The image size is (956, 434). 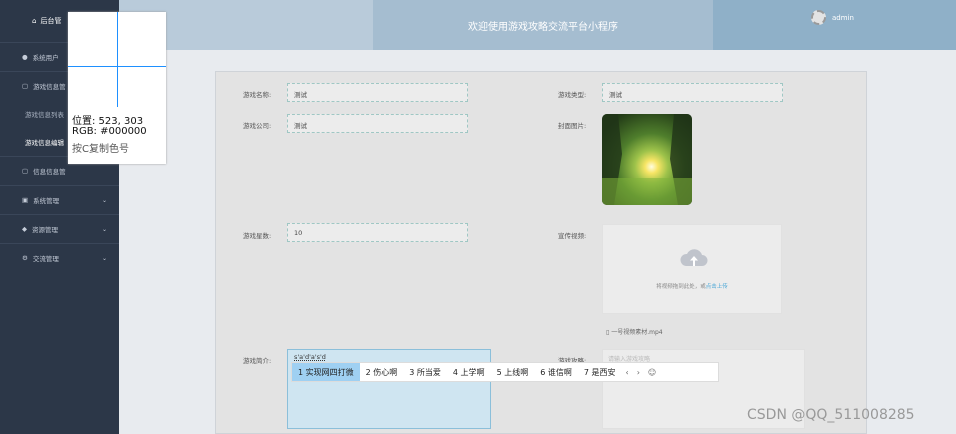 What do you see at coordinates (377, 123) in the screenshot?
I see `game-company-input: 测试` at bounding box center [377, 123].